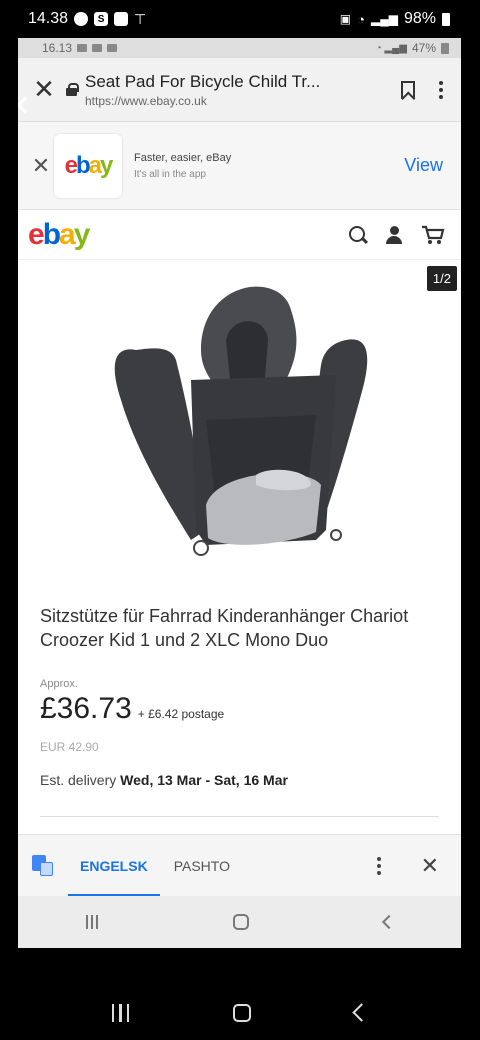  Describe the element at coordinates (441, 89) in the screenshot. I see `browser-menu-icon` at that location.